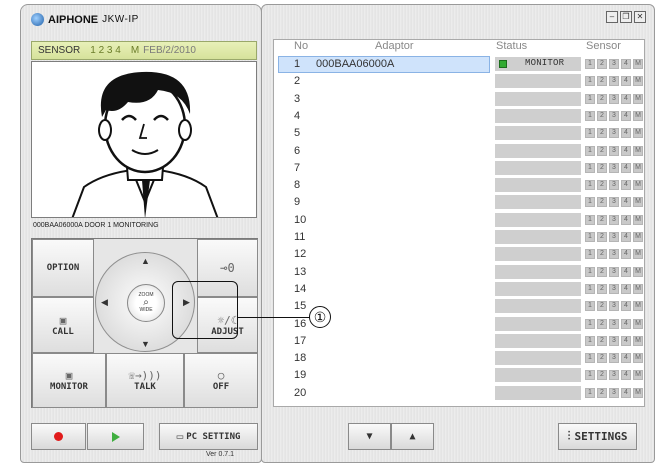  I want to click on sensor-numbers: 1 2 3 4, so click(105, 50).